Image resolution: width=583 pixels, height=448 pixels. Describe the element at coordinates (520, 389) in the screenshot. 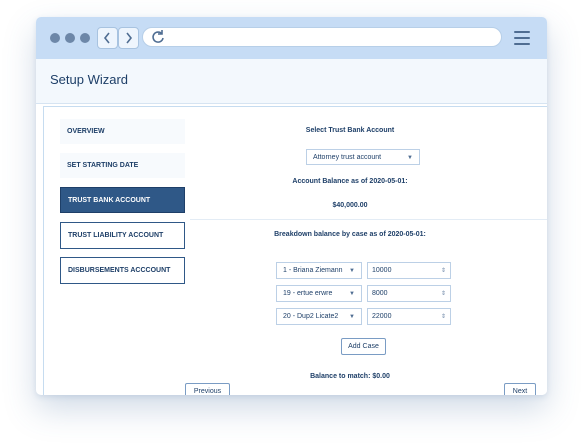

I see `next-button: Next` at that location.